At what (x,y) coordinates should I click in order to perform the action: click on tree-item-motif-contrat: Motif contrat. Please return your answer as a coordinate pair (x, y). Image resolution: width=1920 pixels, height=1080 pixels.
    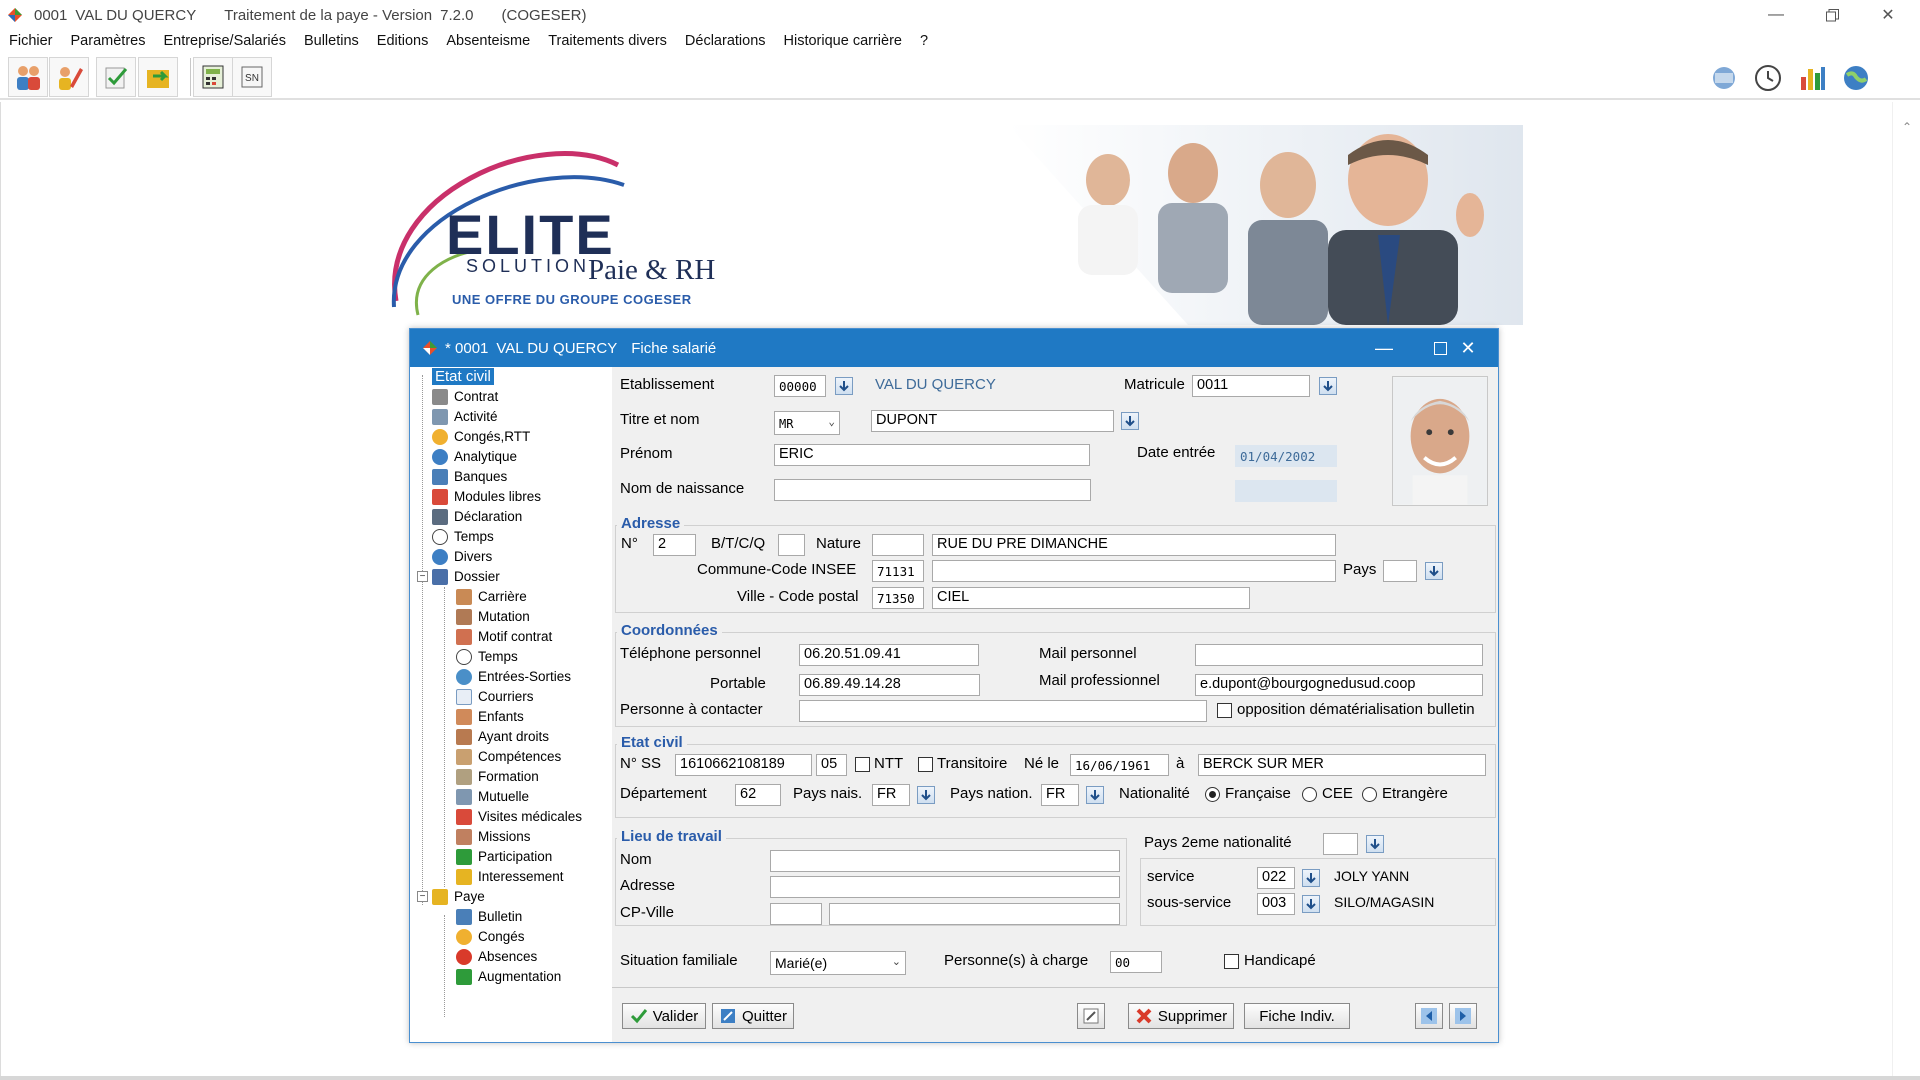
    Looking at the image, I should click on (504, 636).